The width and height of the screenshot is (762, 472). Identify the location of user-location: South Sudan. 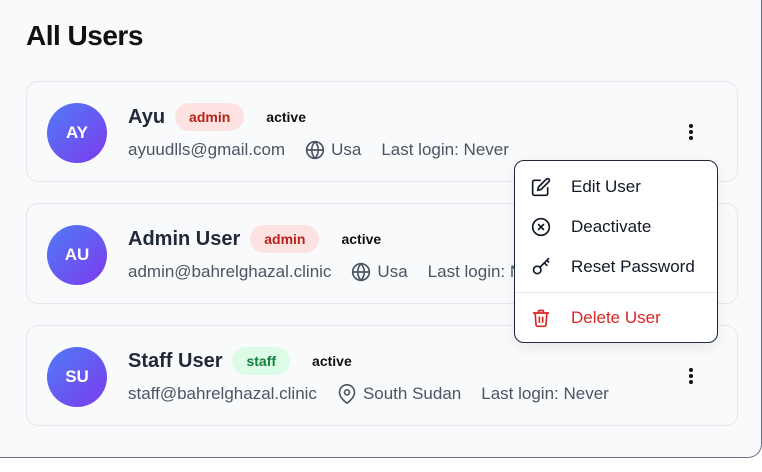
(412, 393).